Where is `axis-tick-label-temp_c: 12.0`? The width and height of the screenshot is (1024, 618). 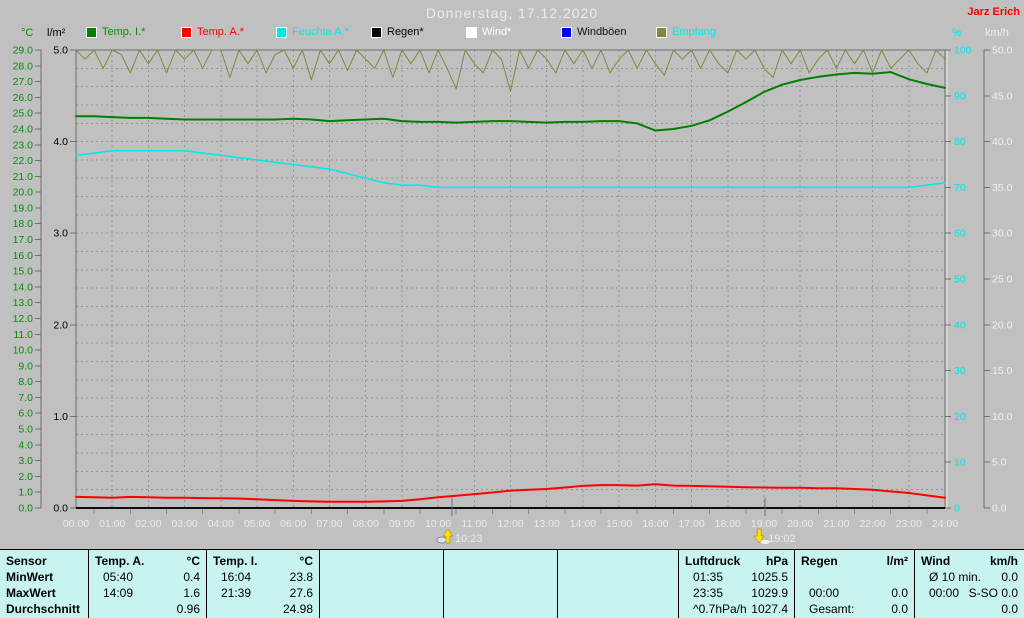
axis-tick-label-temp_c: 12.0 is located at coordinates (23, 319).